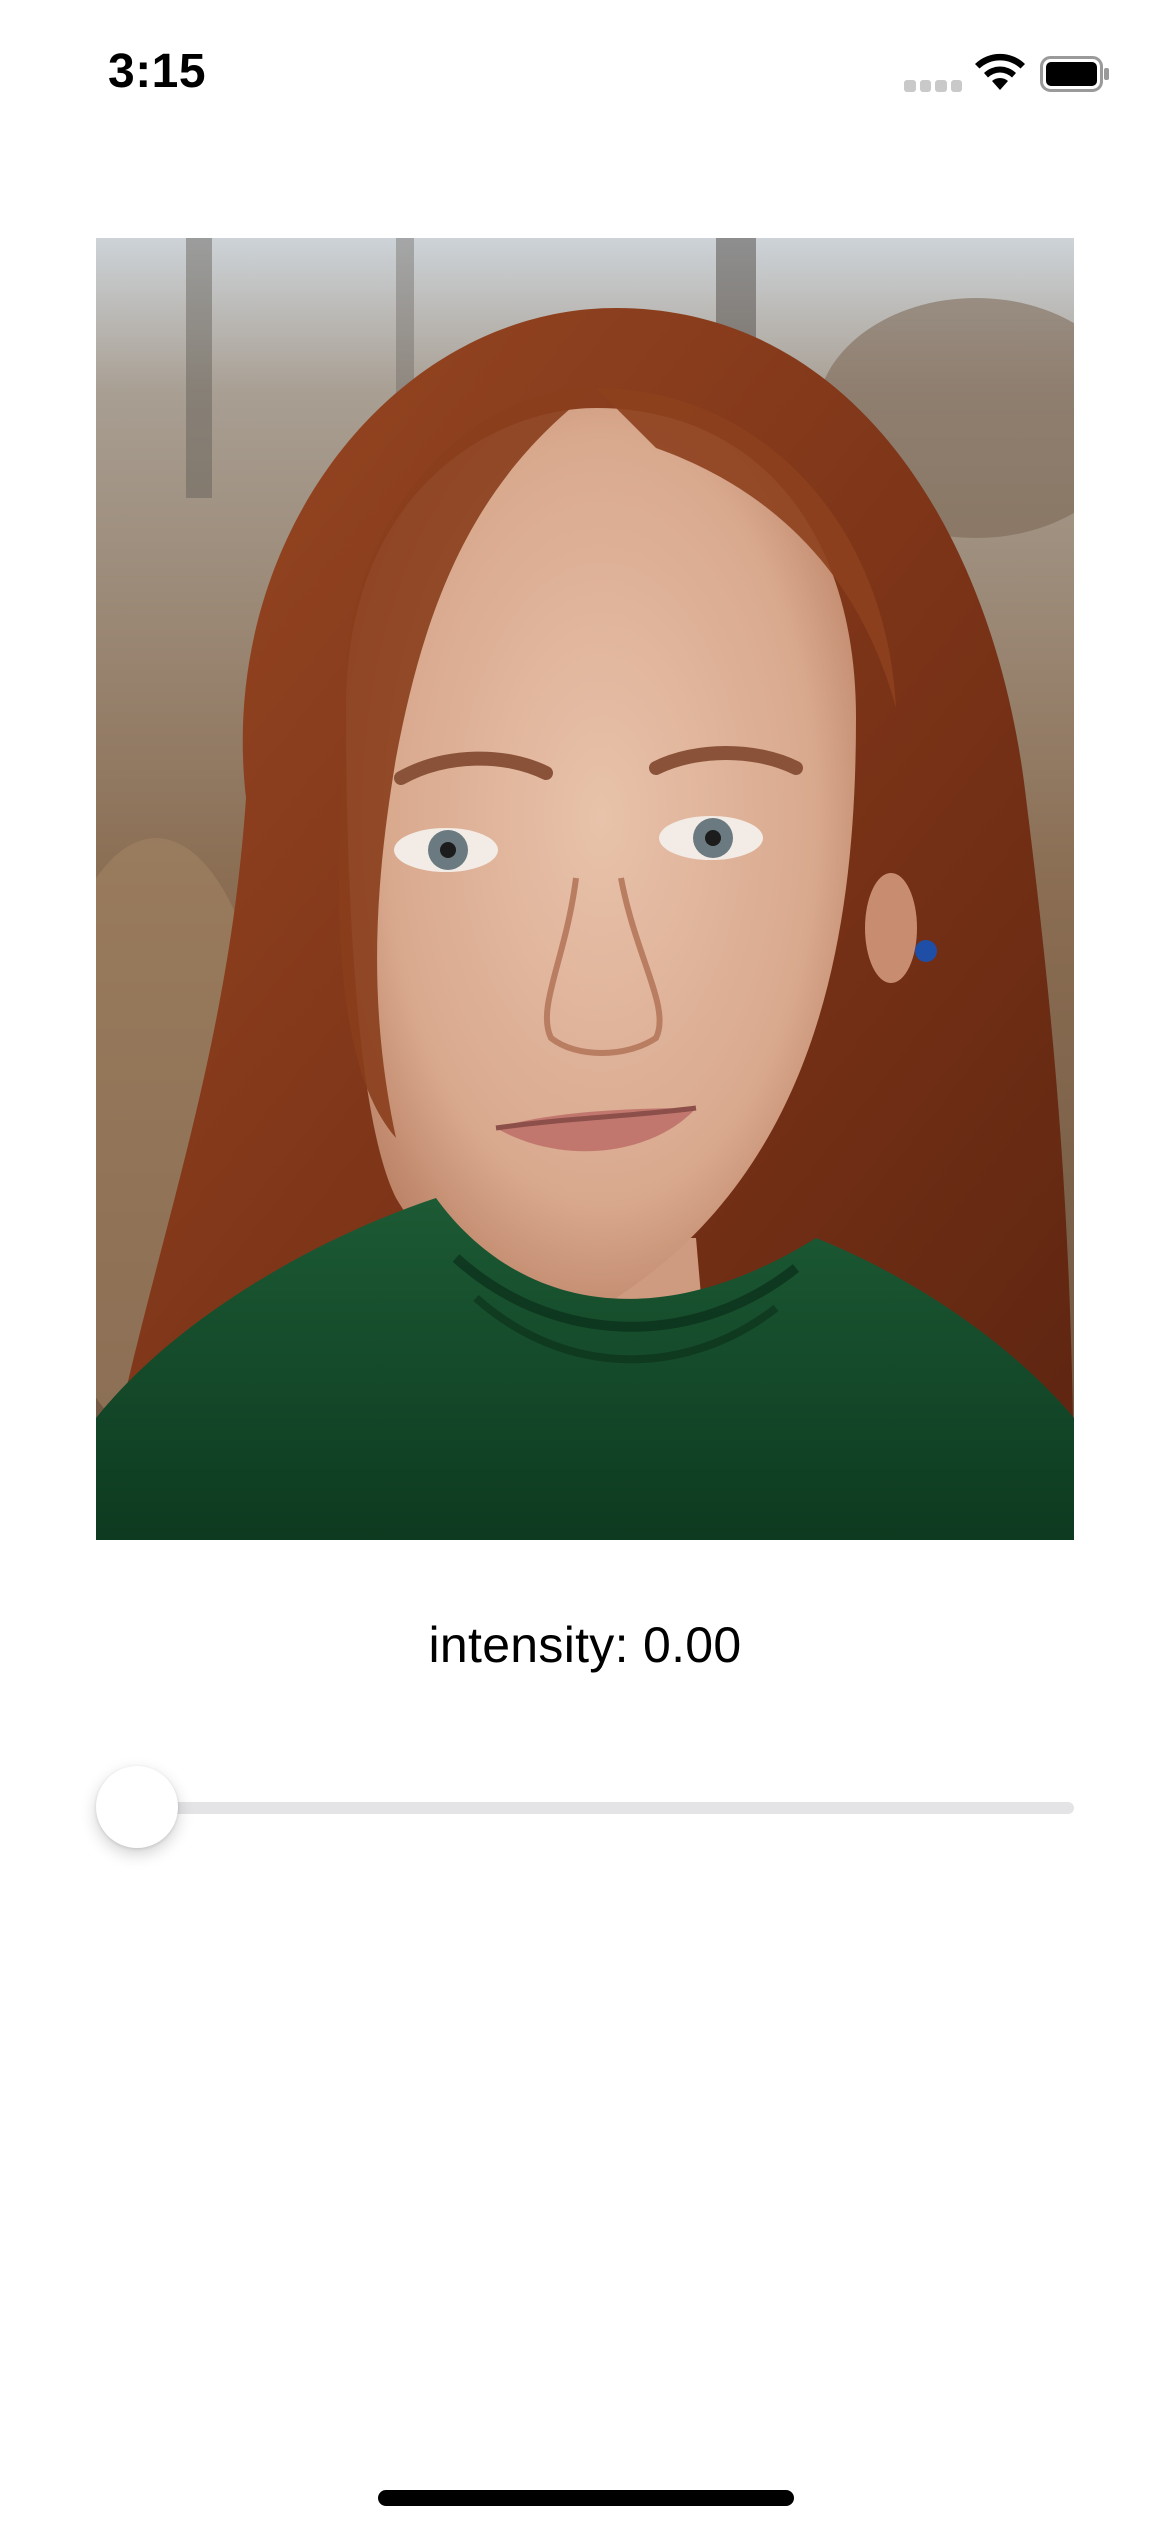 This screenshot has width=1170, height=2532. I want to click on intensity-slider, so click(585, 1807).